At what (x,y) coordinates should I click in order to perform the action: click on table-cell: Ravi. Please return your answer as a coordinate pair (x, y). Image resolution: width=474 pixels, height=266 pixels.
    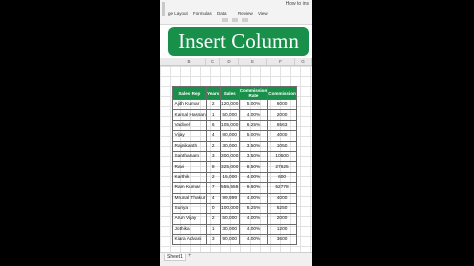
    Looking at the image, I should click on (189, 167).